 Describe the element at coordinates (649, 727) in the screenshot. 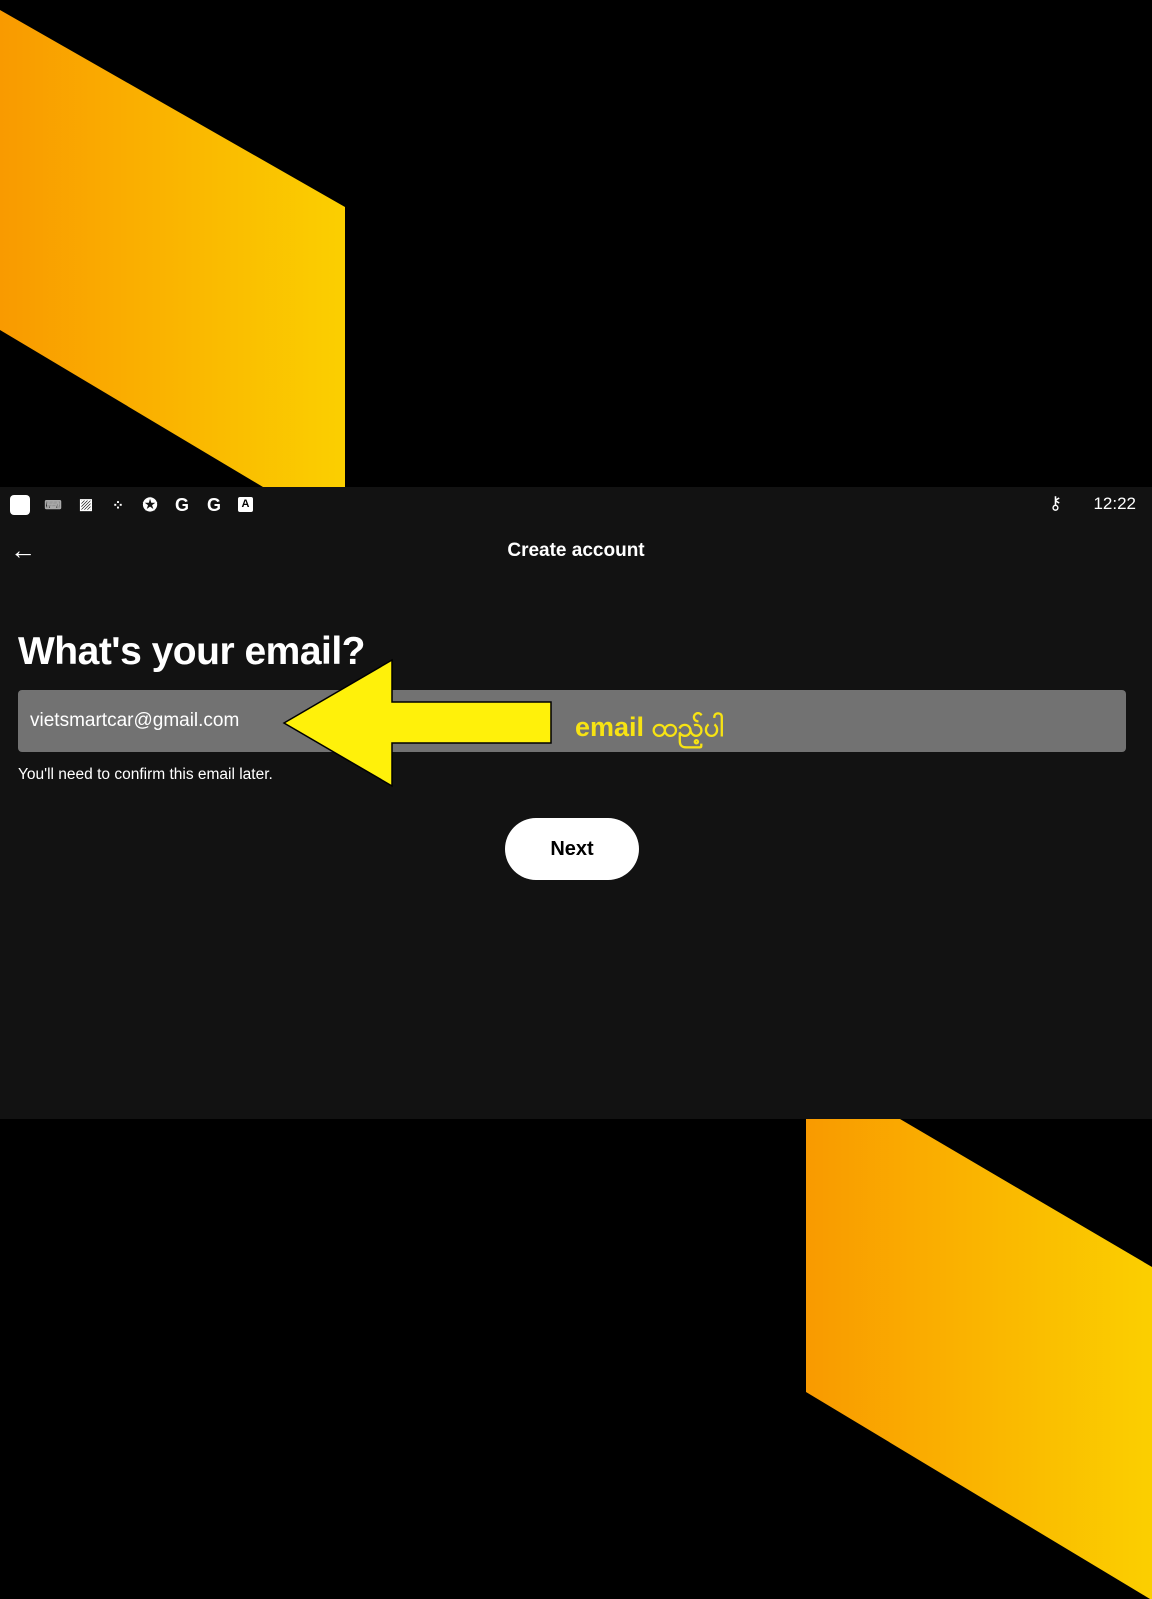

I see `annotation-text: email ထည့်ပါ` at that location.